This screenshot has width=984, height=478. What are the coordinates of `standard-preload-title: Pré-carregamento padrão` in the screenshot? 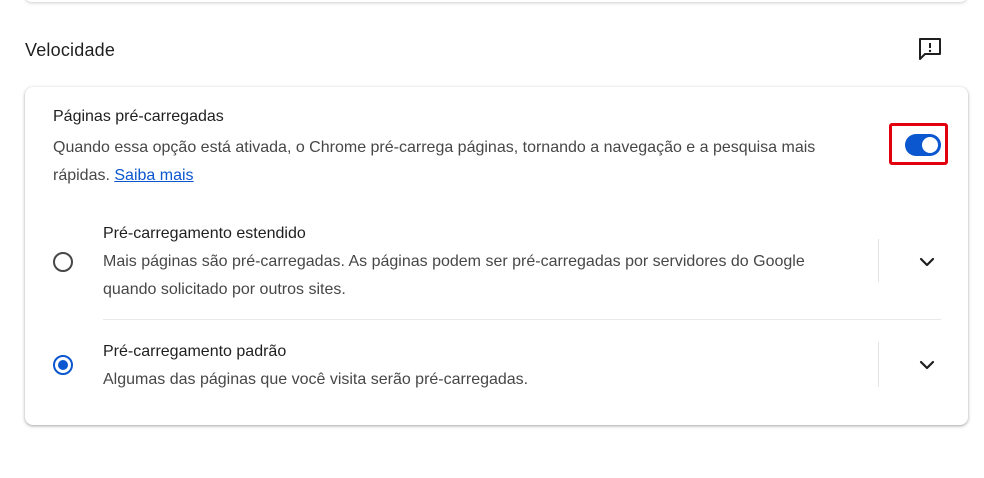 It's located at (195, 351).